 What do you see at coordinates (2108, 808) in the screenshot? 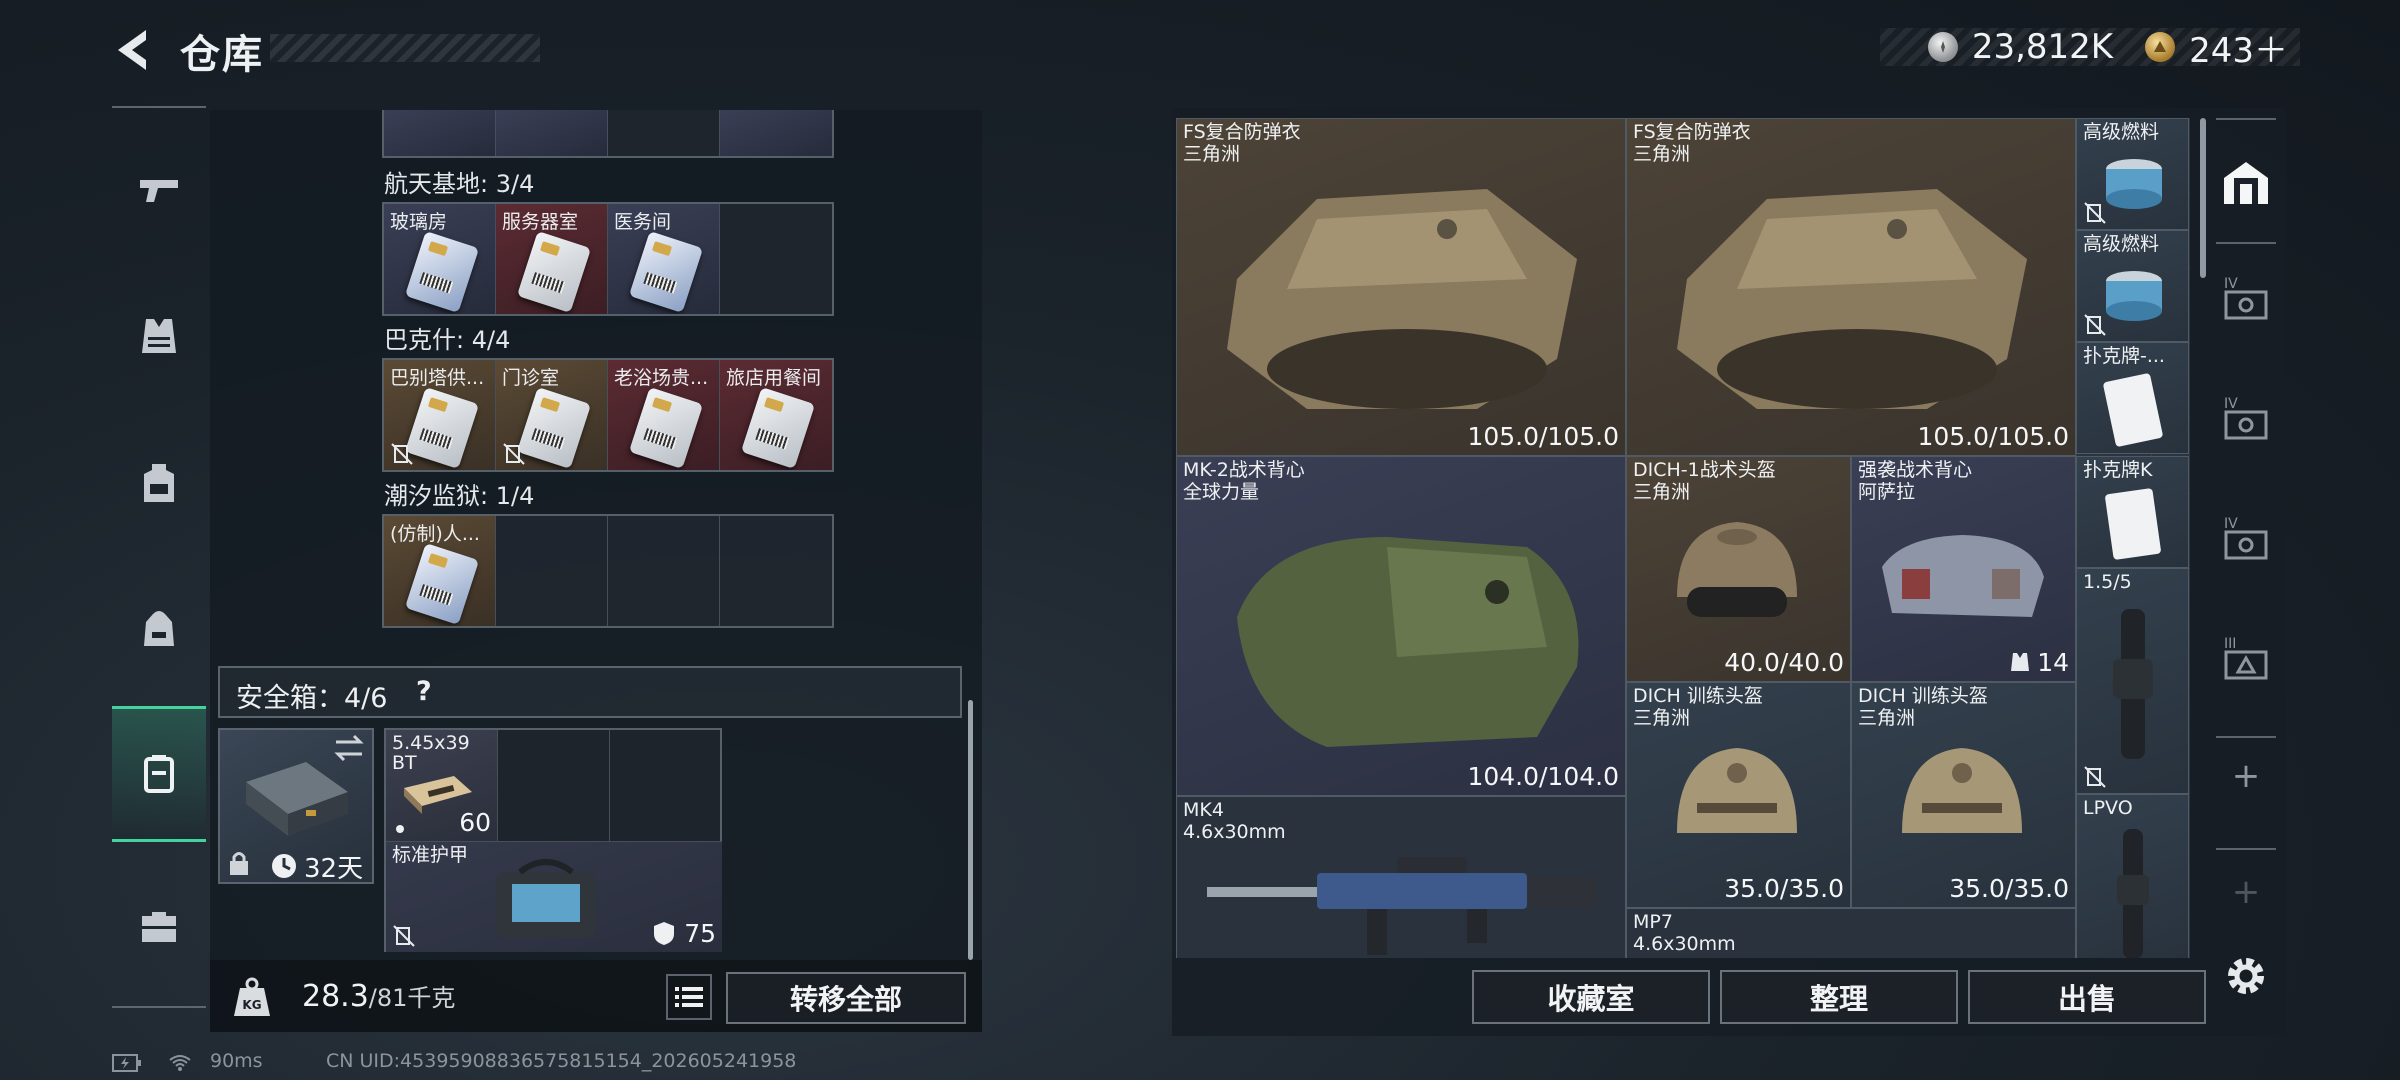
I see `item-name: LPVO` at bounding box center [2108, 808].